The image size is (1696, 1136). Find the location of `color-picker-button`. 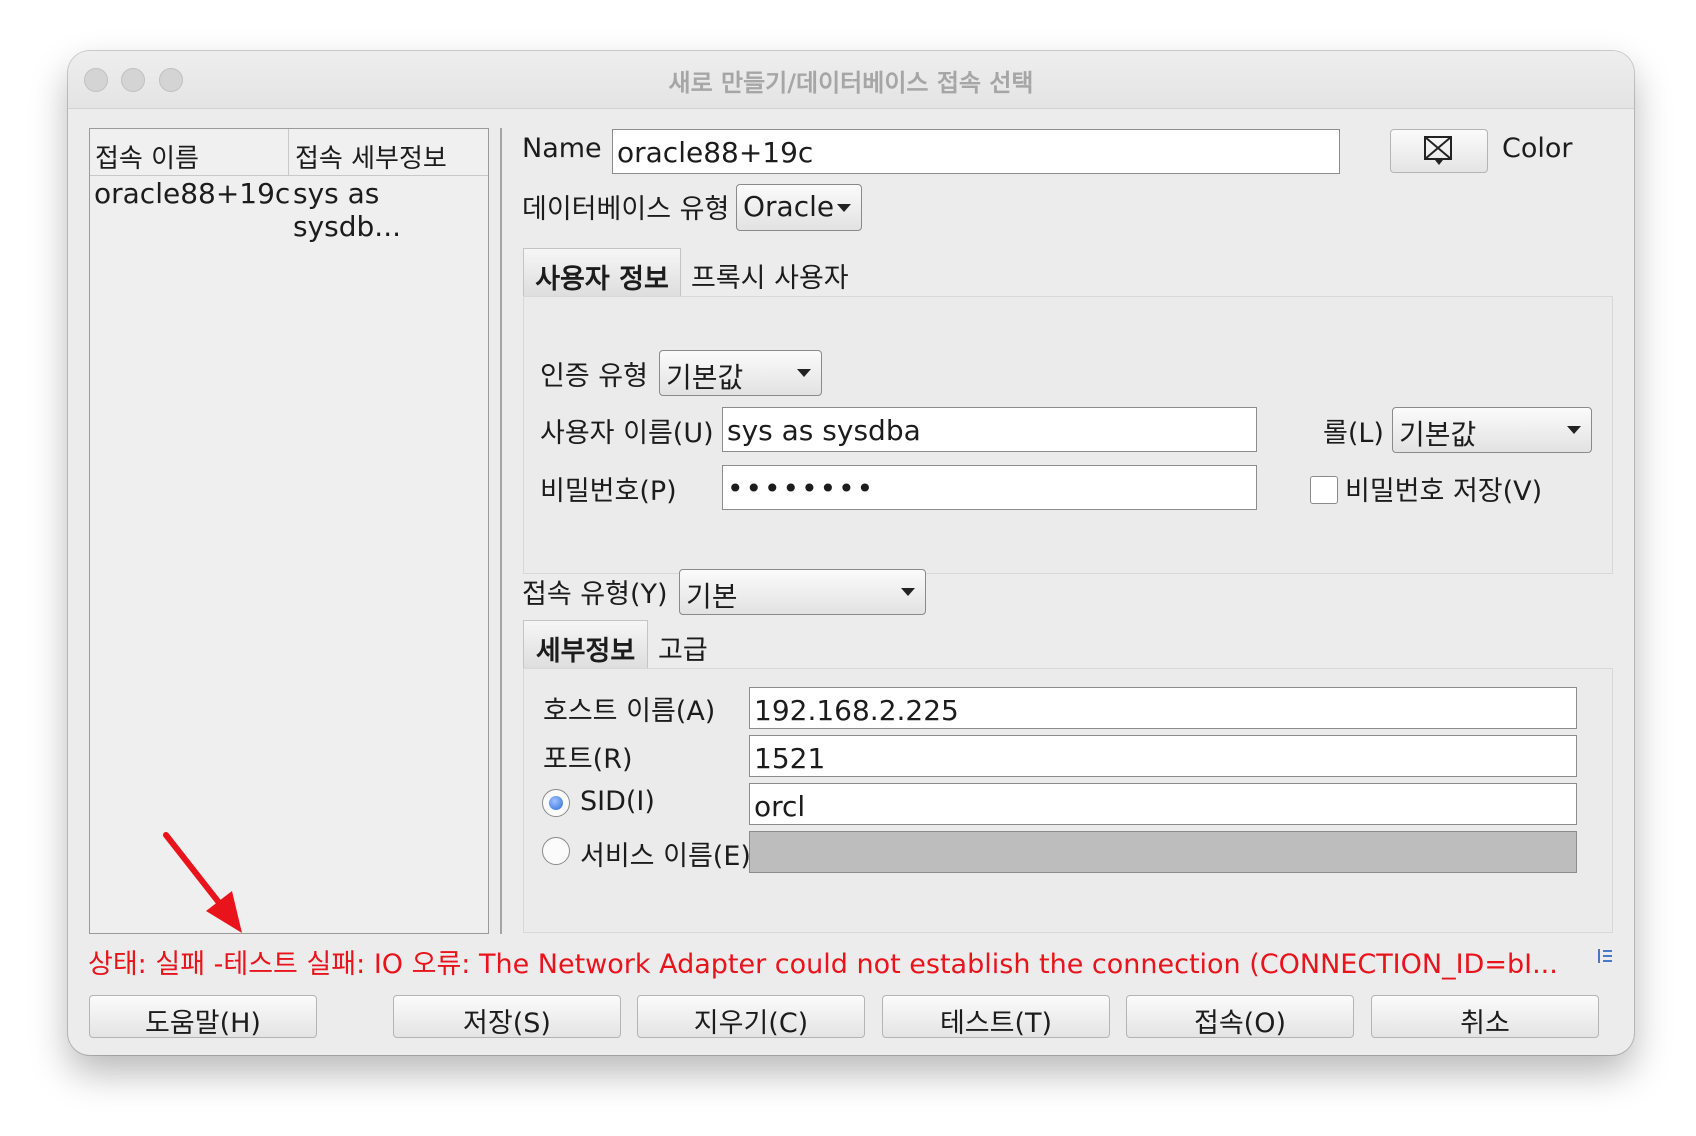

color-picker-button is located at coordinates (1439, 151).